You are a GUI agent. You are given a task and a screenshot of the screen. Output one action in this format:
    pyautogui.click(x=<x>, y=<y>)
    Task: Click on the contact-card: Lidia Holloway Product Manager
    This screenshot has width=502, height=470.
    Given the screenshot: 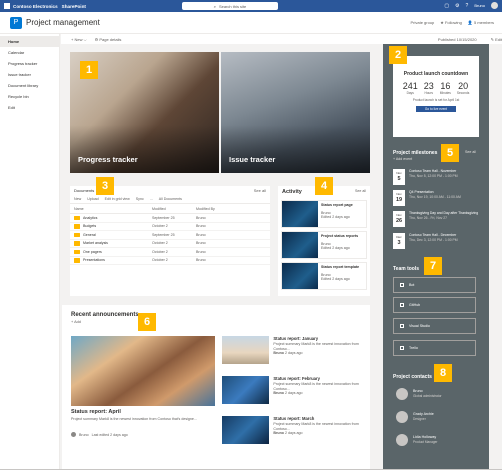 What is the action you would take?
    pyautogui.click(x=416, y=440)
    